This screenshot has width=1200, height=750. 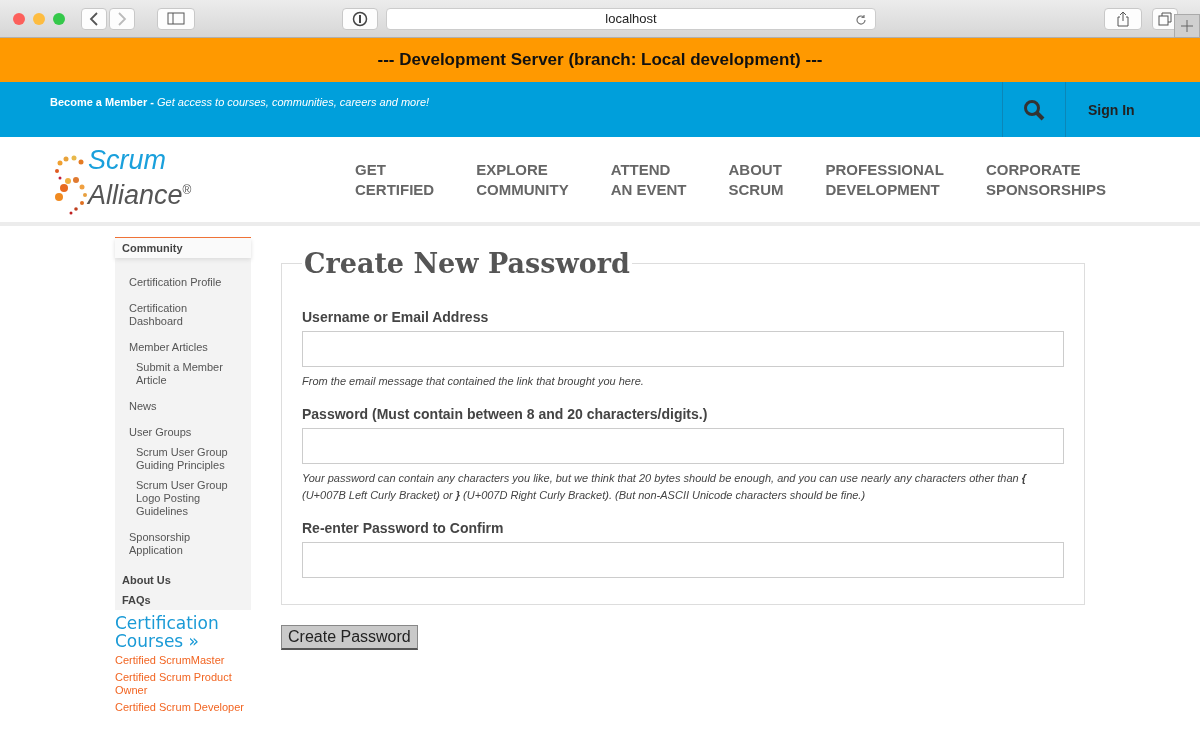 I want to click on minimize-icon, so click(x=39, y=18).